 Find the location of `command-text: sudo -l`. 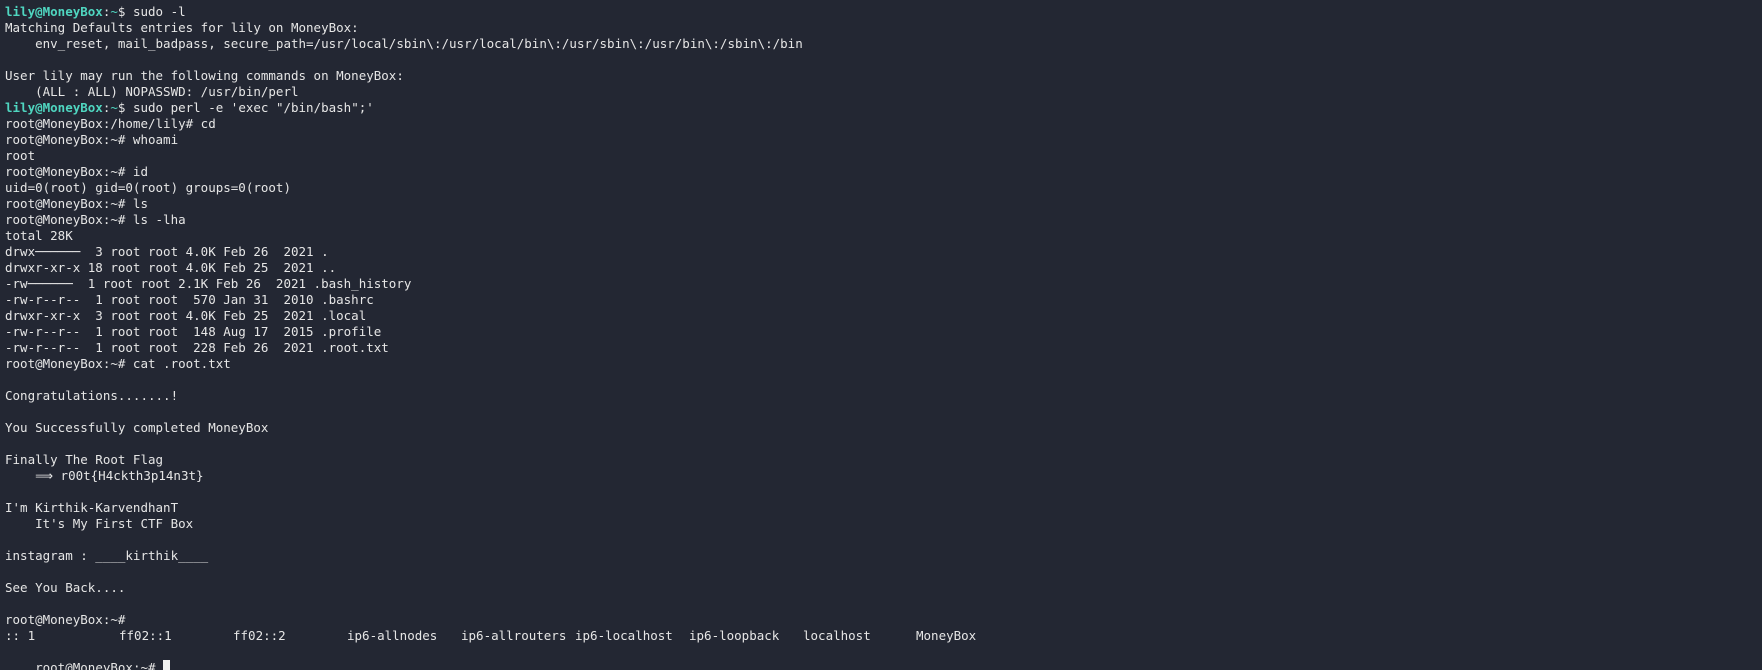

command-text: sudo -l is located at coordinates (159, 11).